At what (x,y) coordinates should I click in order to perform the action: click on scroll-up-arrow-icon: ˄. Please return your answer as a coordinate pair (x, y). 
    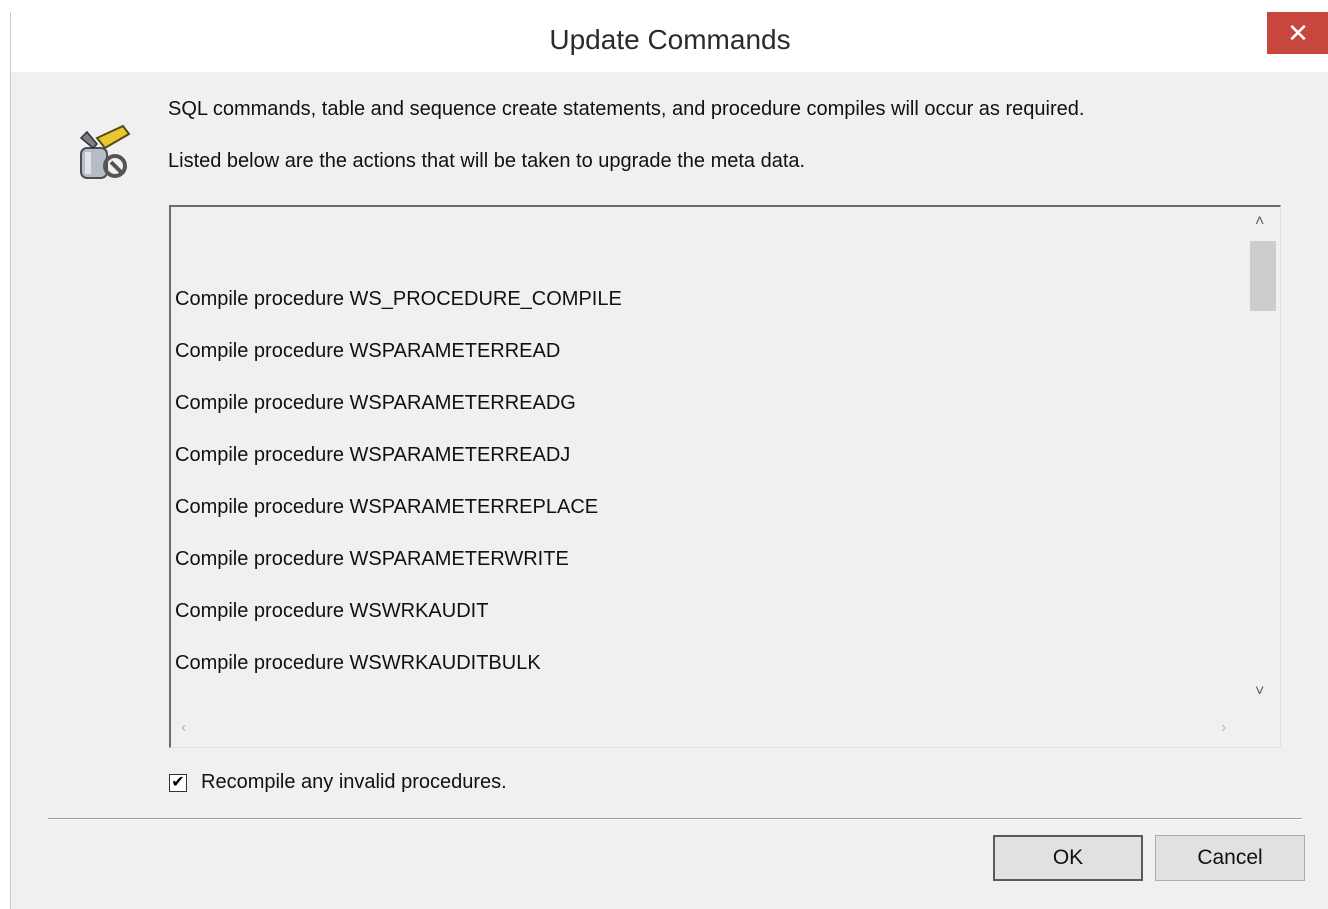
    Looking at the image, I should click on (1259, 222).